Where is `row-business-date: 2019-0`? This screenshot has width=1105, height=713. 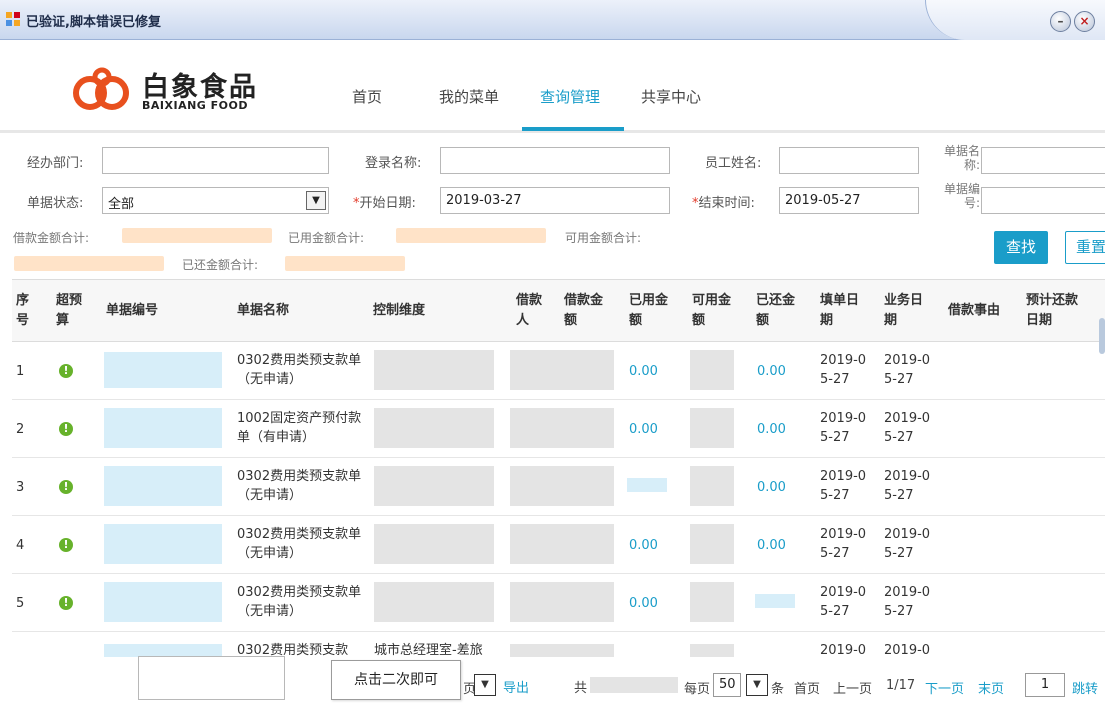
row-business-date: 2019-0 is located at coordinates (907, 650).